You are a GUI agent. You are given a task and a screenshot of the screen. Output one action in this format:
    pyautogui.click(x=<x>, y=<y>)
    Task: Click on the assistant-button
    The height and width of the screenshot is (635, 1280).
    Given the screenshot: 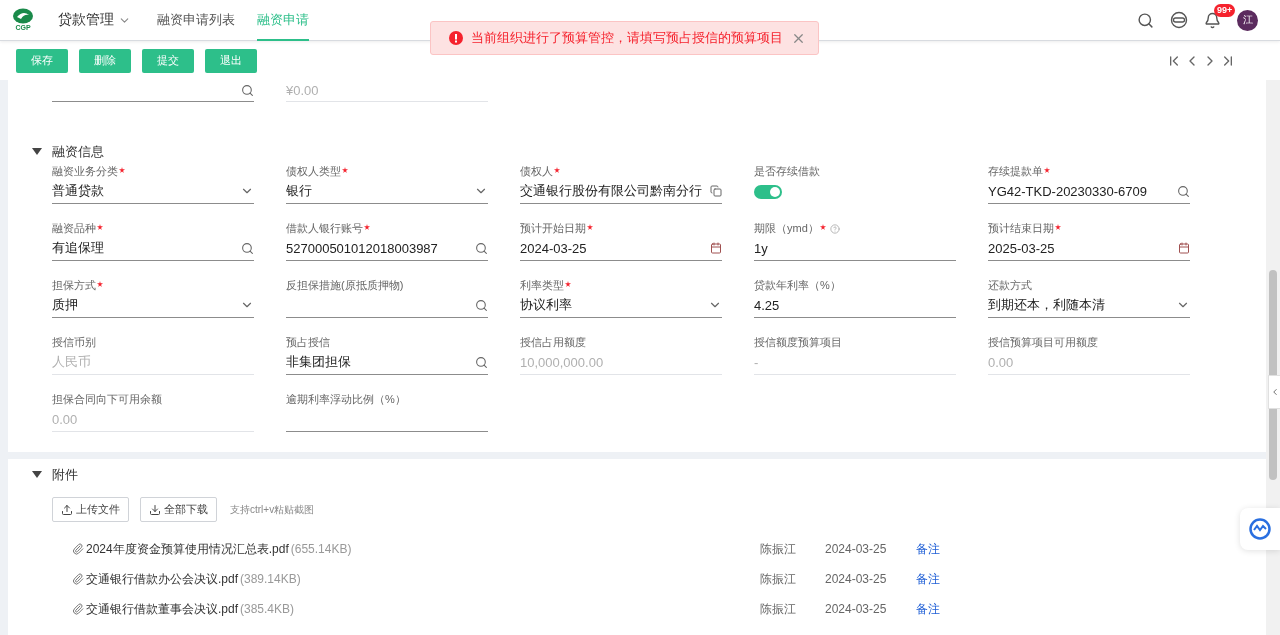 What is the action you would take?
    pyautogui.click(x=1260, y=529)
    